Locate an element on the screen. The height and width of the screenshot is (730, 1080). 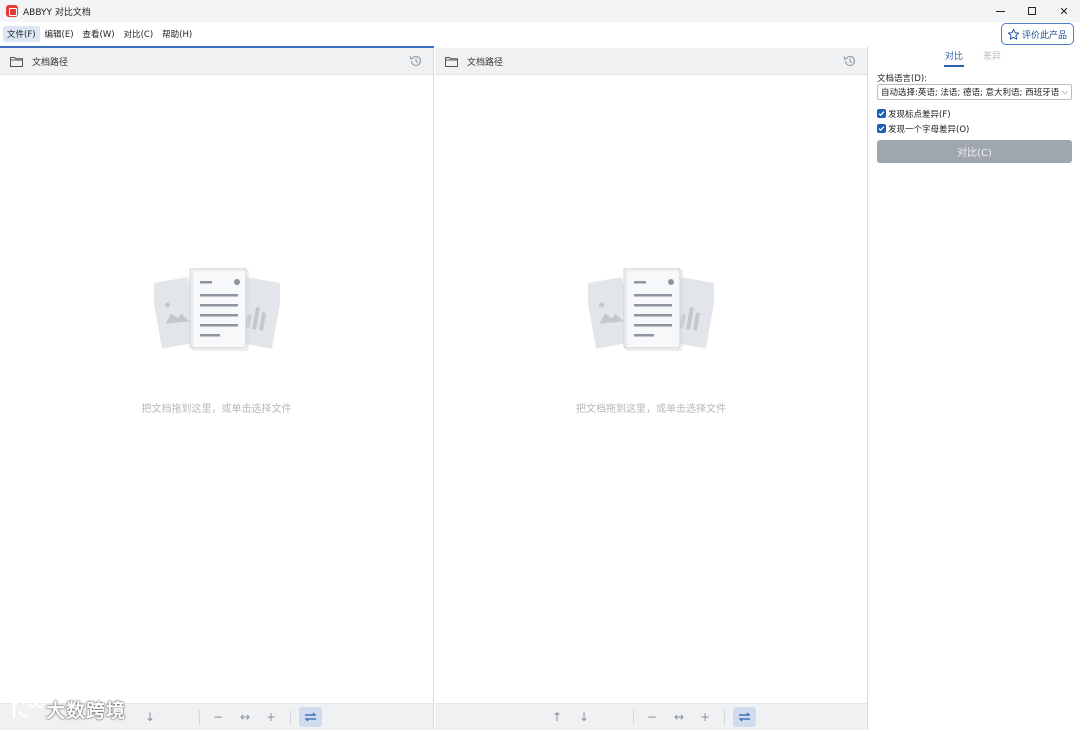
tab-differences: 差异 is located at coordinates (992, 55).